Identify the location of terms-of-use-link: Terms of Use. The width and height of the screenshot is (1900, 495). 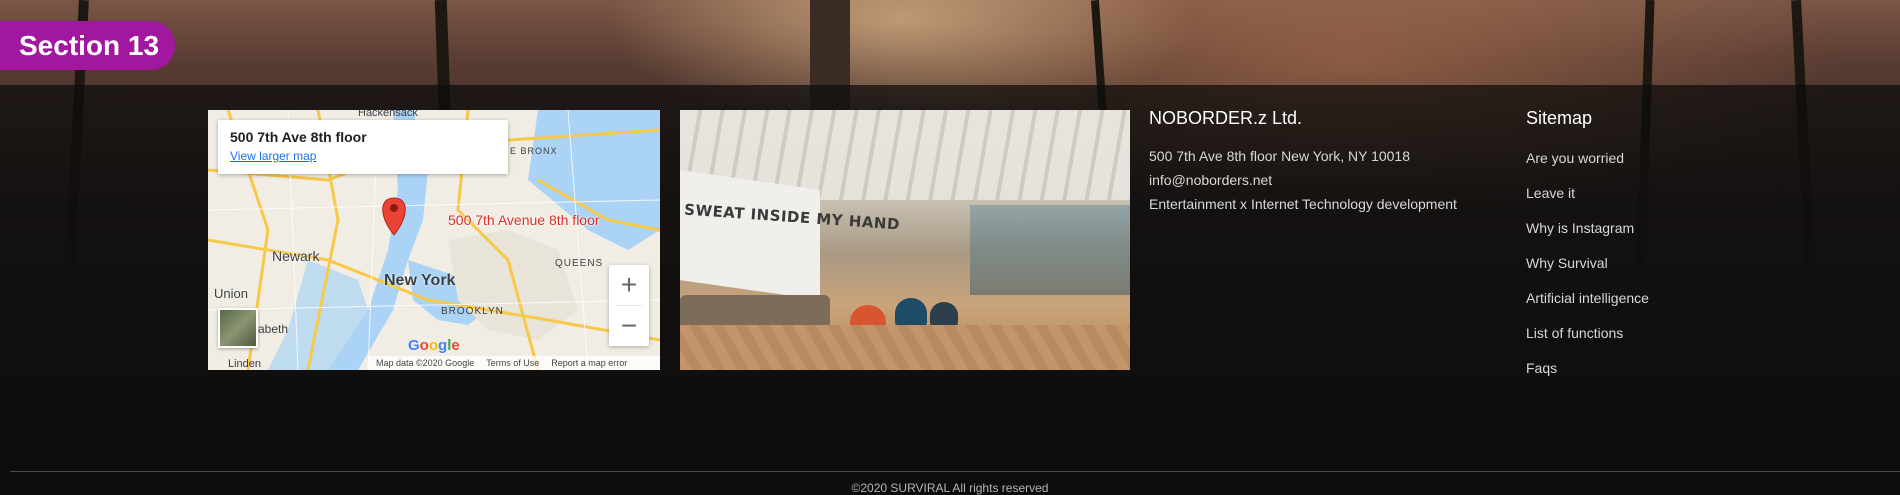
(512, 363).